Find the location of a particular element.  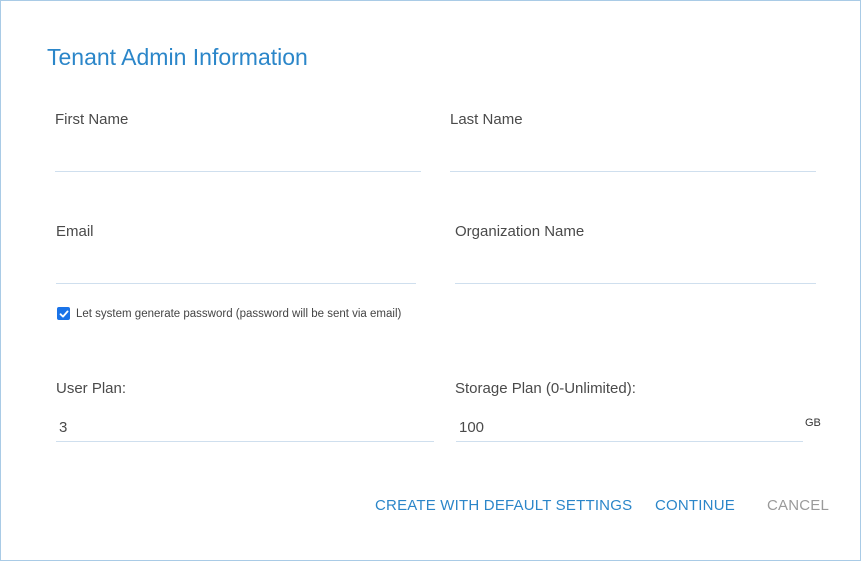

storage-plan-input is located at coordinates (629, 427).